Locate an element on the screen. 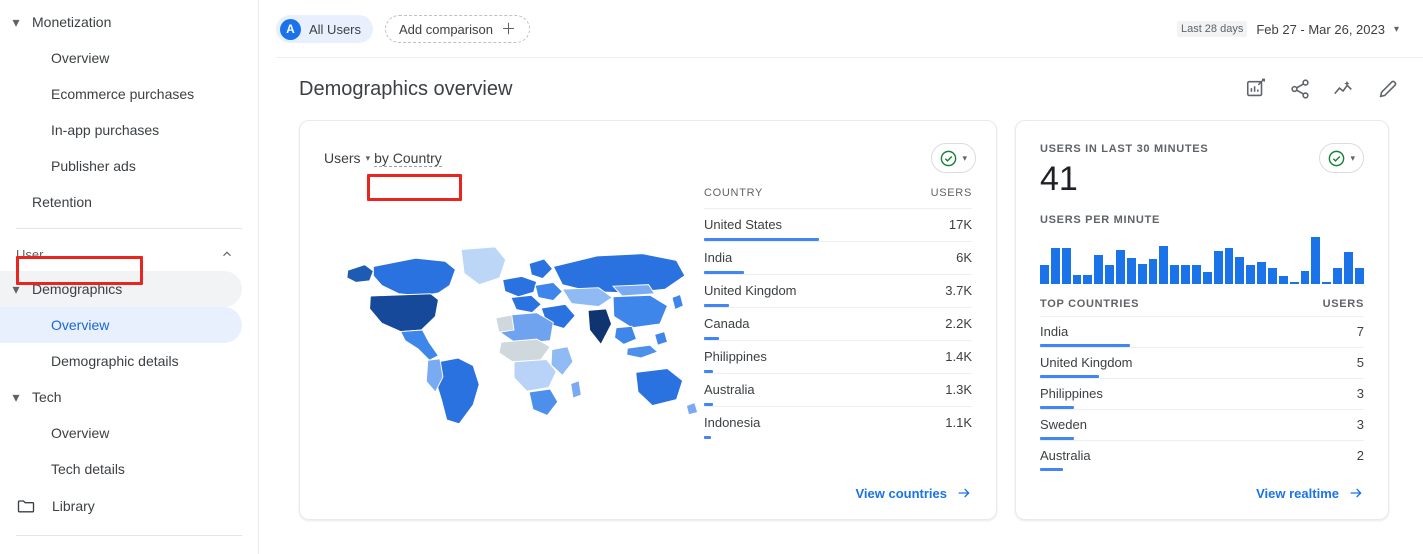 The width and height of the screenshot is (1423, 554). date-range-label: Feb 27 - Mar 26, 2023 is located at coordinates (1320, 29).